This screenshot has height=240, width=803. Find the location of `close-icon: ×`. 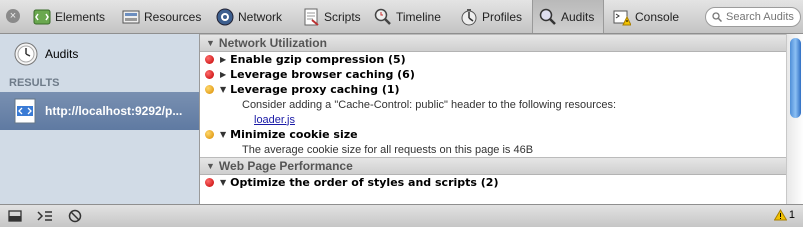

close-icon: × is located at coordinates (13, 16).